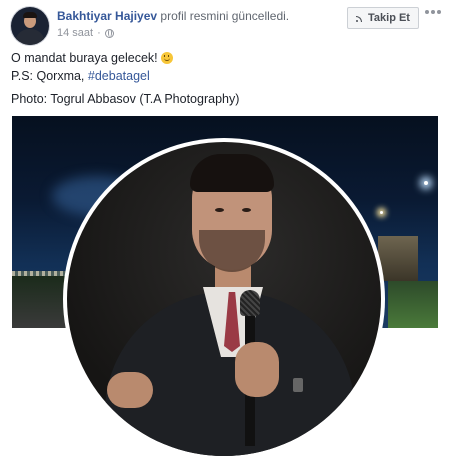 This screenshot has height=460, width=450. What do you see at coordinates (125, 99) in the screenshot?
I see `post-text-line-3: Photo: Togrul Abbasov (T.A Photography)` at bounding box center [125, 99].